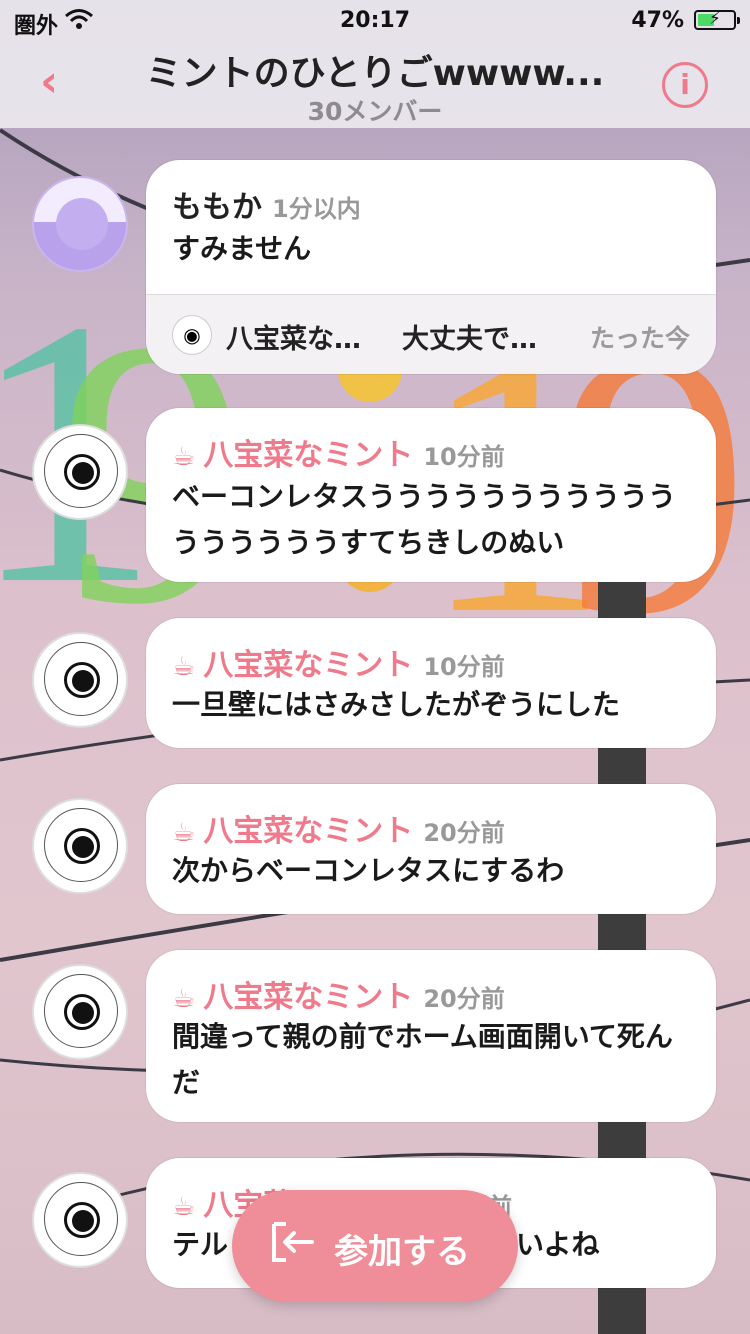 This screenshot has height=1334, width=750. I want to click on charging-bolt-icon: ⚡, so click(715, 19).